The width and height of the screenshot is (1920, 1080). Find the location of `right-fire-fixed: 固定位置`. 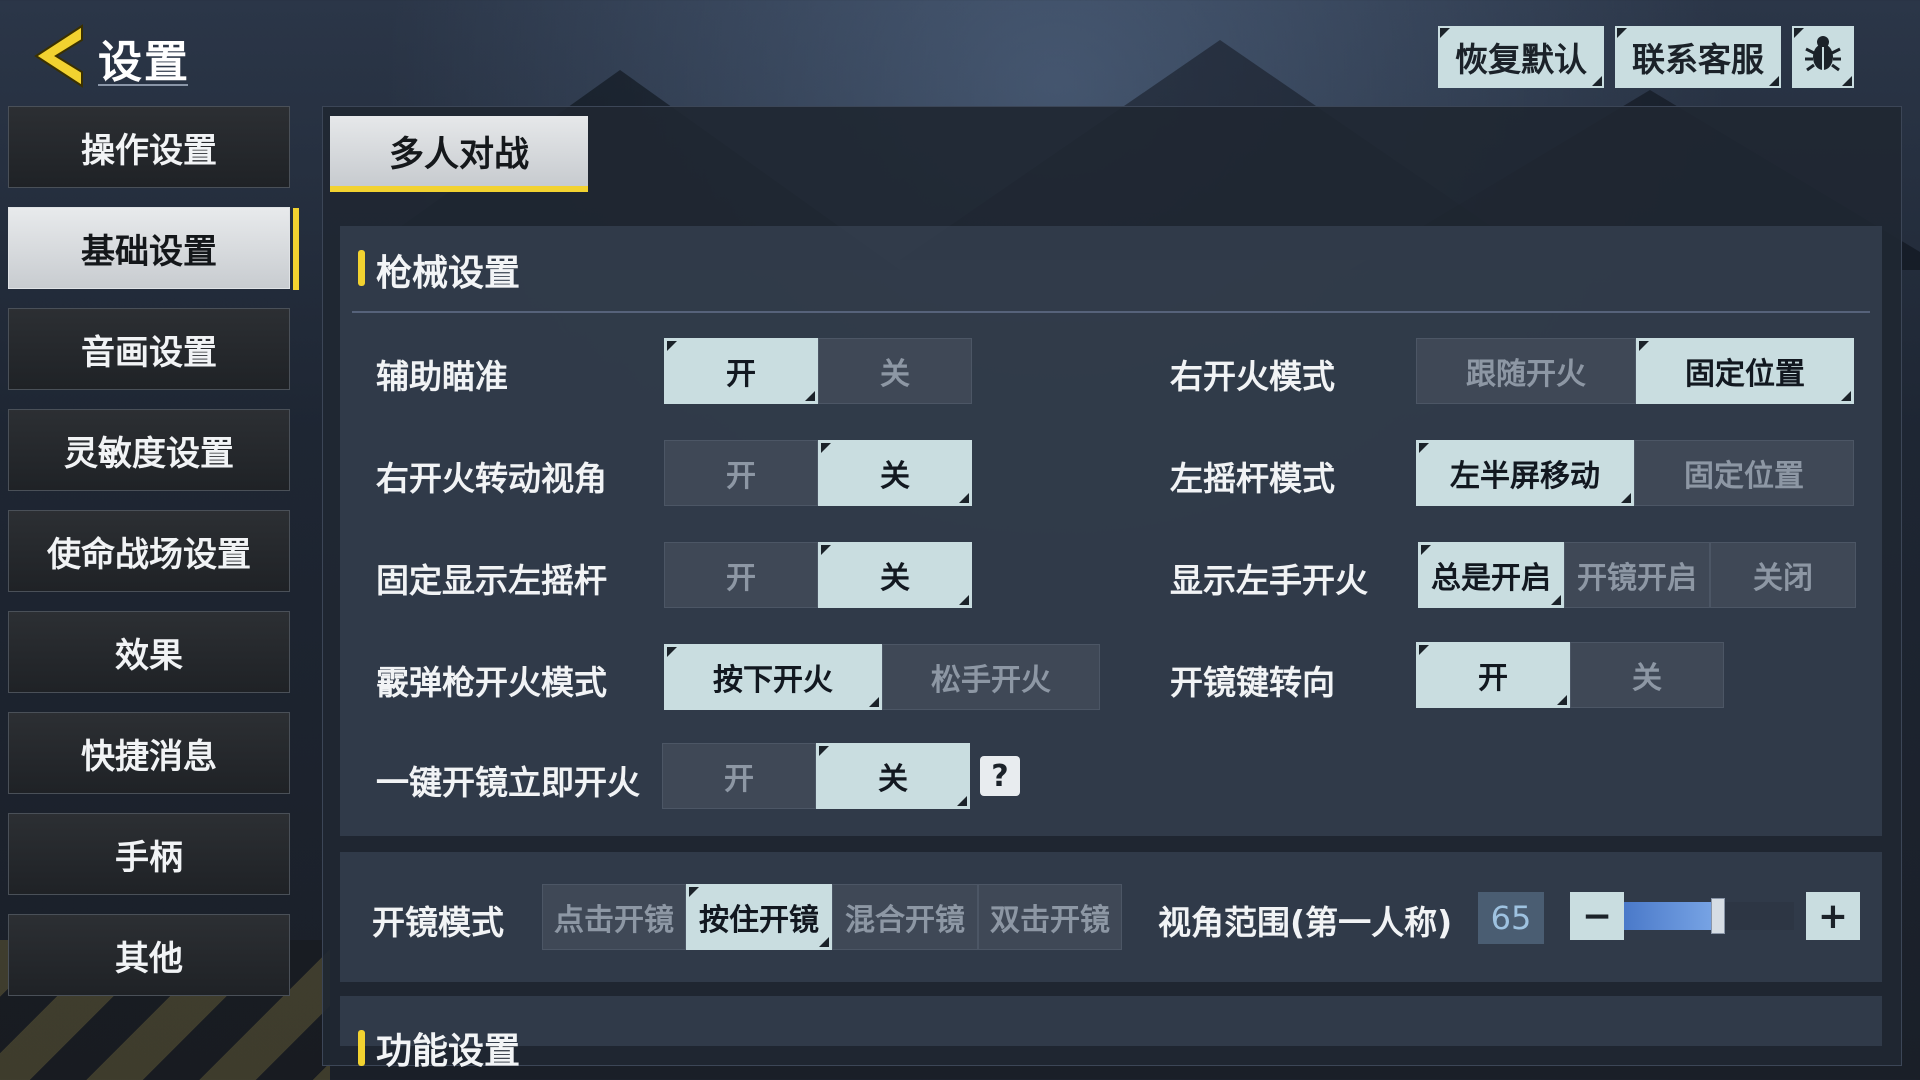

right-fire-fixed: 固定位置 is located at coordinates (1745, 371).